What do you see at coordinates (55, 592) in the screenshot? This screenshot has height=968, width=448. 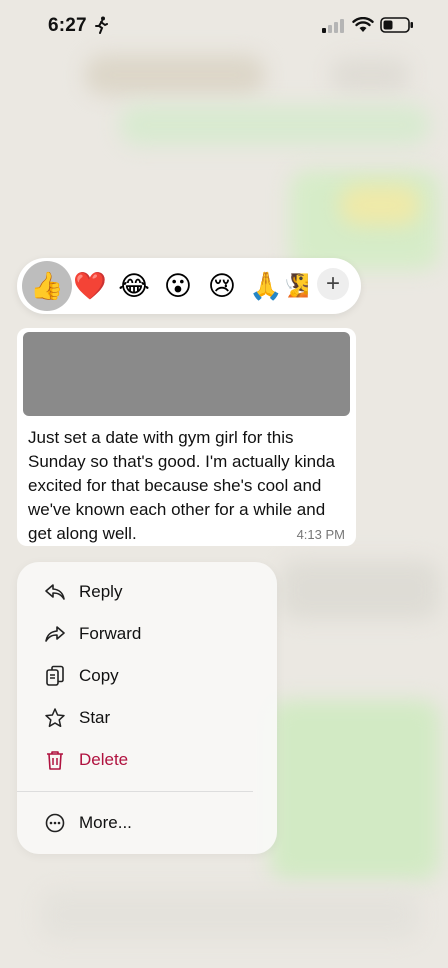 I see `reply-icon` at bounding box center [55, 592].